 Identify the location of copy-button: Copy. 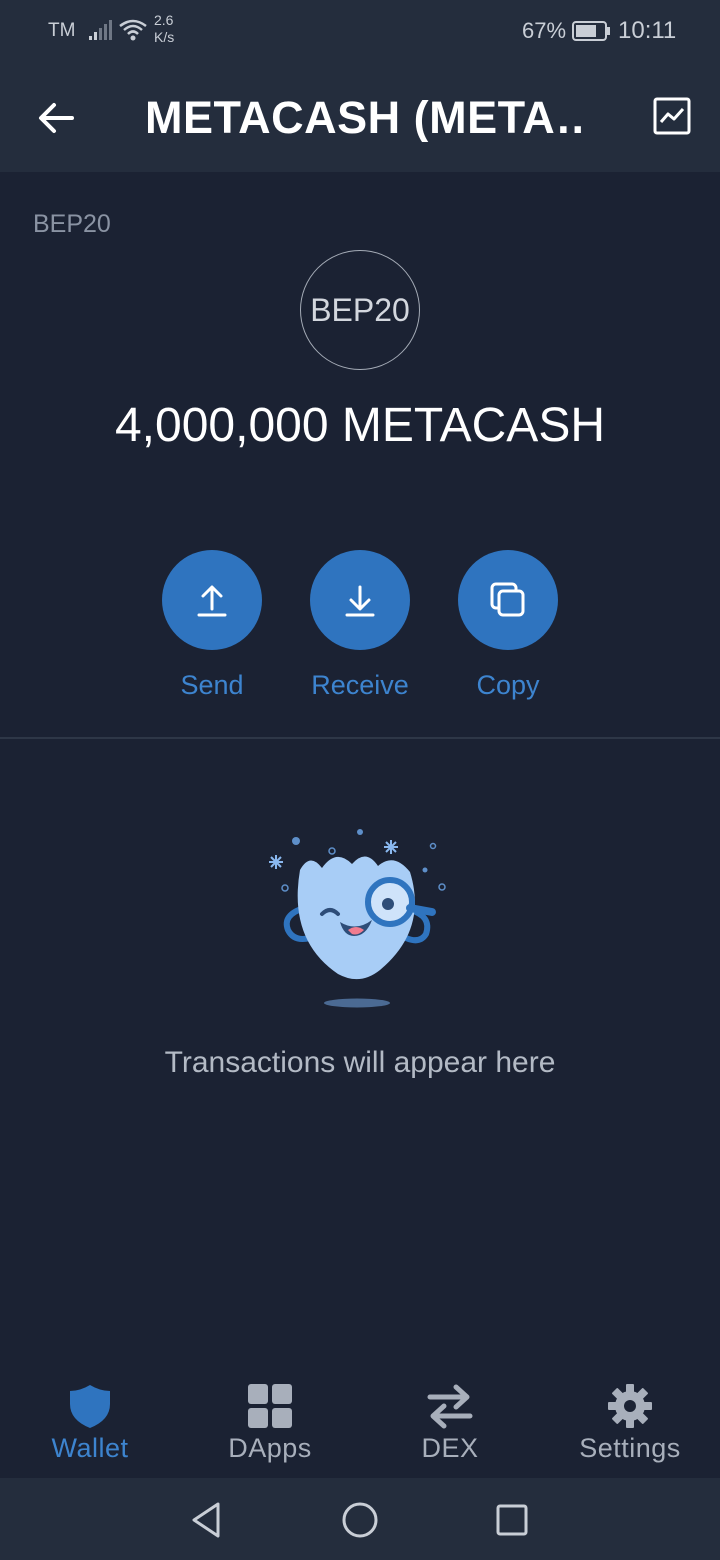
(508, 625).